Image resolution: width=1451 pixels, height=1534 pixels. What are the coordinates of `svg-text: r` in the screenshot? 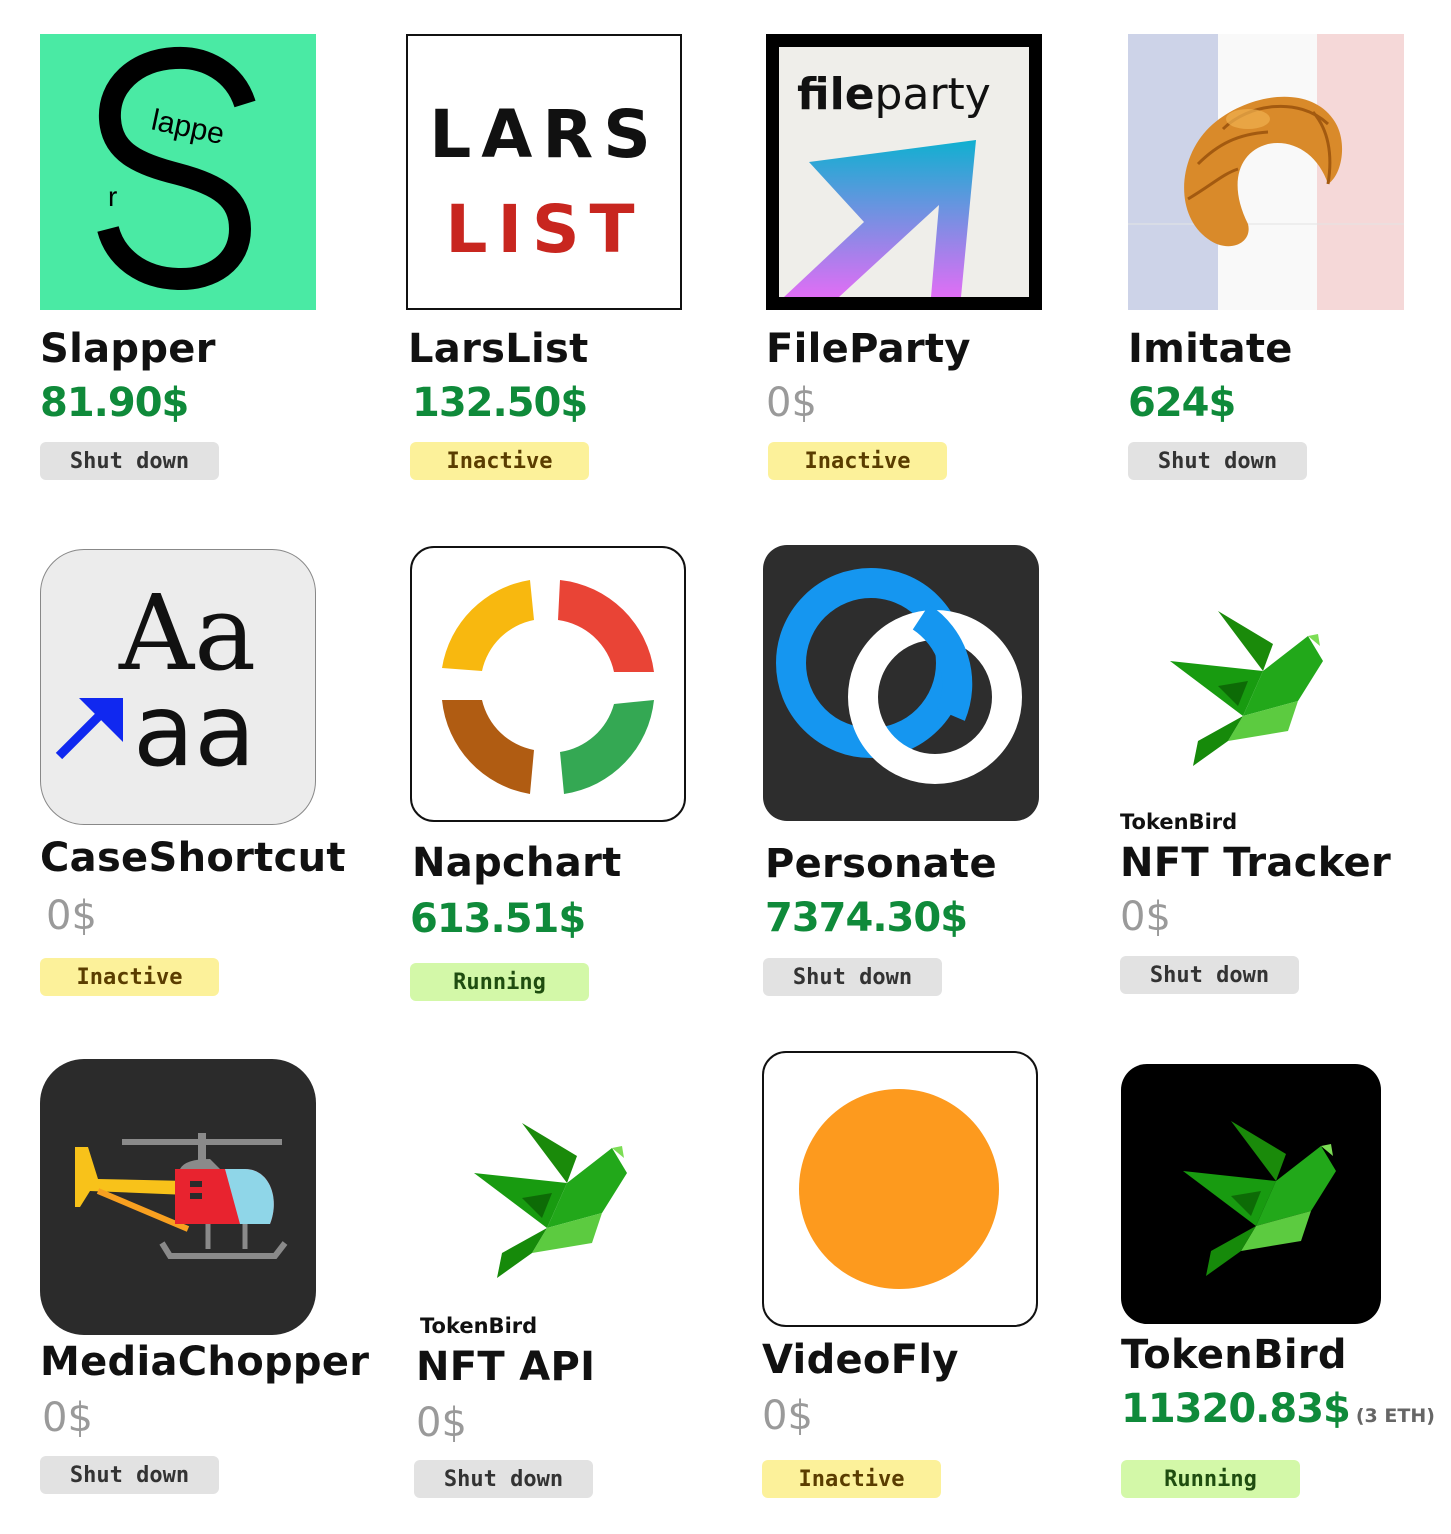 It's located at (112, 196).